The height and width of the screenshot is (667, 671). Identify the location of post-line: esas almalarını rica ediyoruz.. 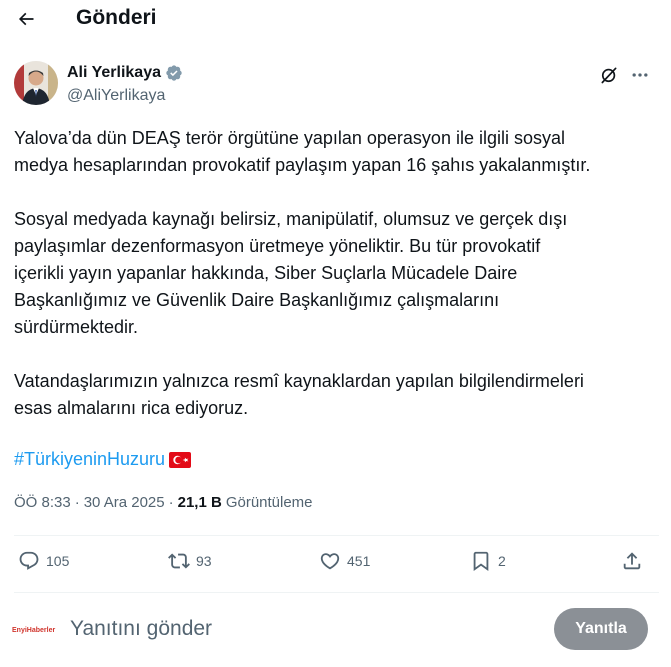
(131, 408).